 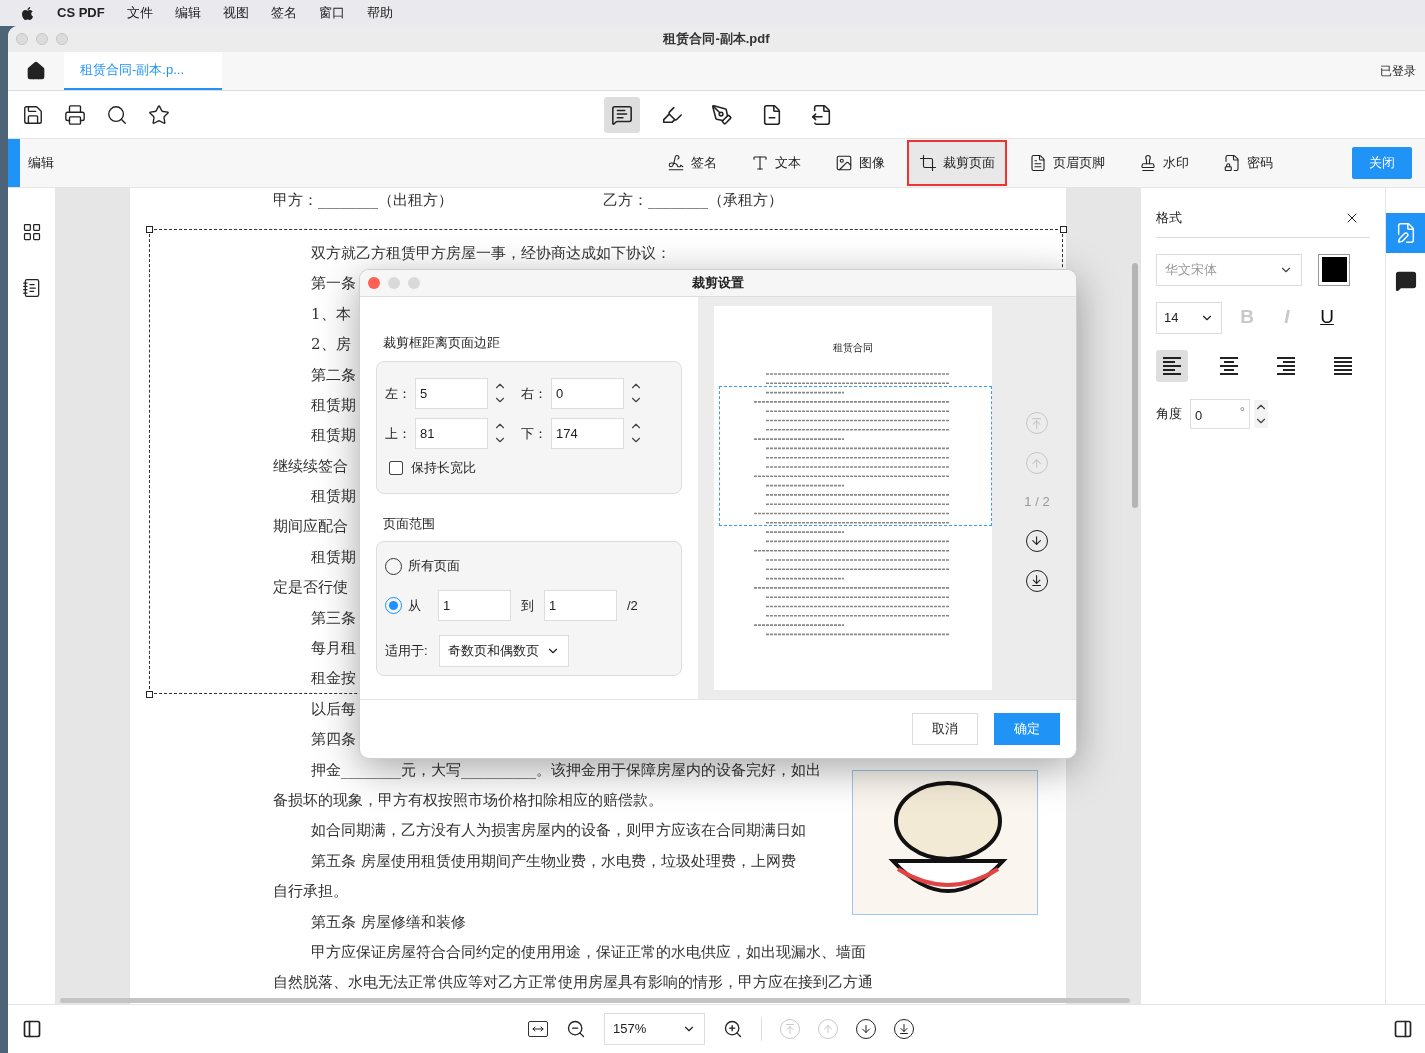 I want to click on edit-tool-button: 图像, so click(x=860, y=163).